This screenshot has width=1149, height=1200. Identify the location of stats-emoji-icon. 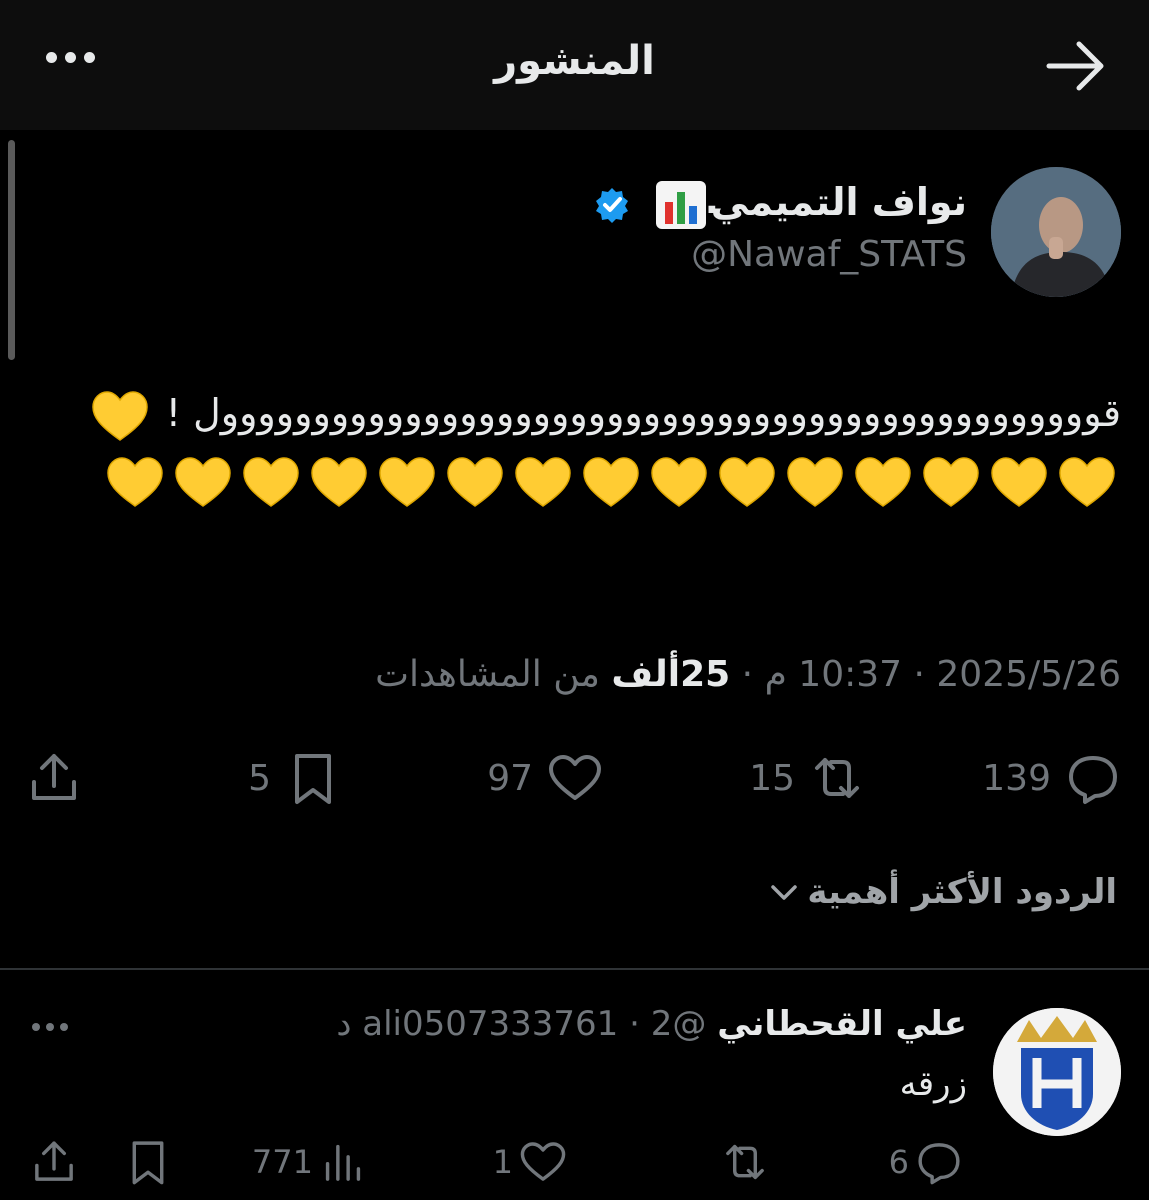
(681, 205).